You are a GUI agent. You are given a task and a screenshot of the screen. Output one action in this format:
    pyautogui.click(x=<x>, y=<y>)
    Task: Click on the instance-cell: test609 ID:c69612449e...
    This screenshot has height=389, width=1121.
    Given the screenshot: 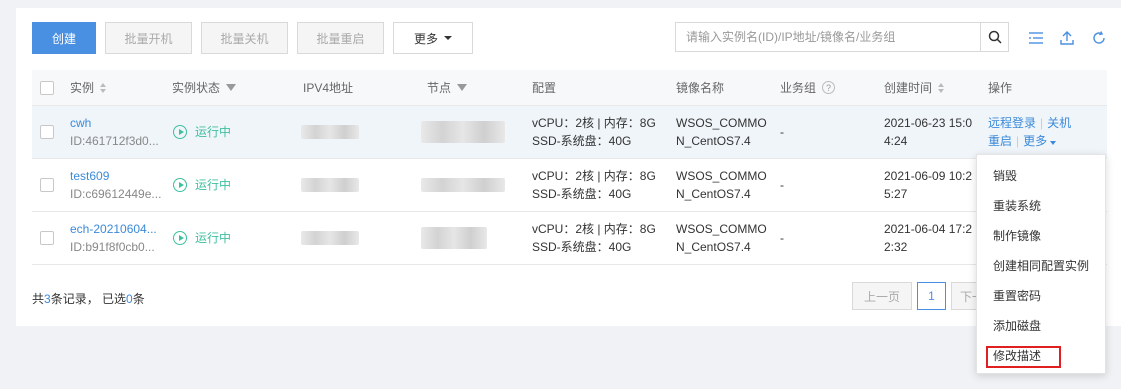 What is the action you would take?
    pyautogui.click(x=115, y=185)
    